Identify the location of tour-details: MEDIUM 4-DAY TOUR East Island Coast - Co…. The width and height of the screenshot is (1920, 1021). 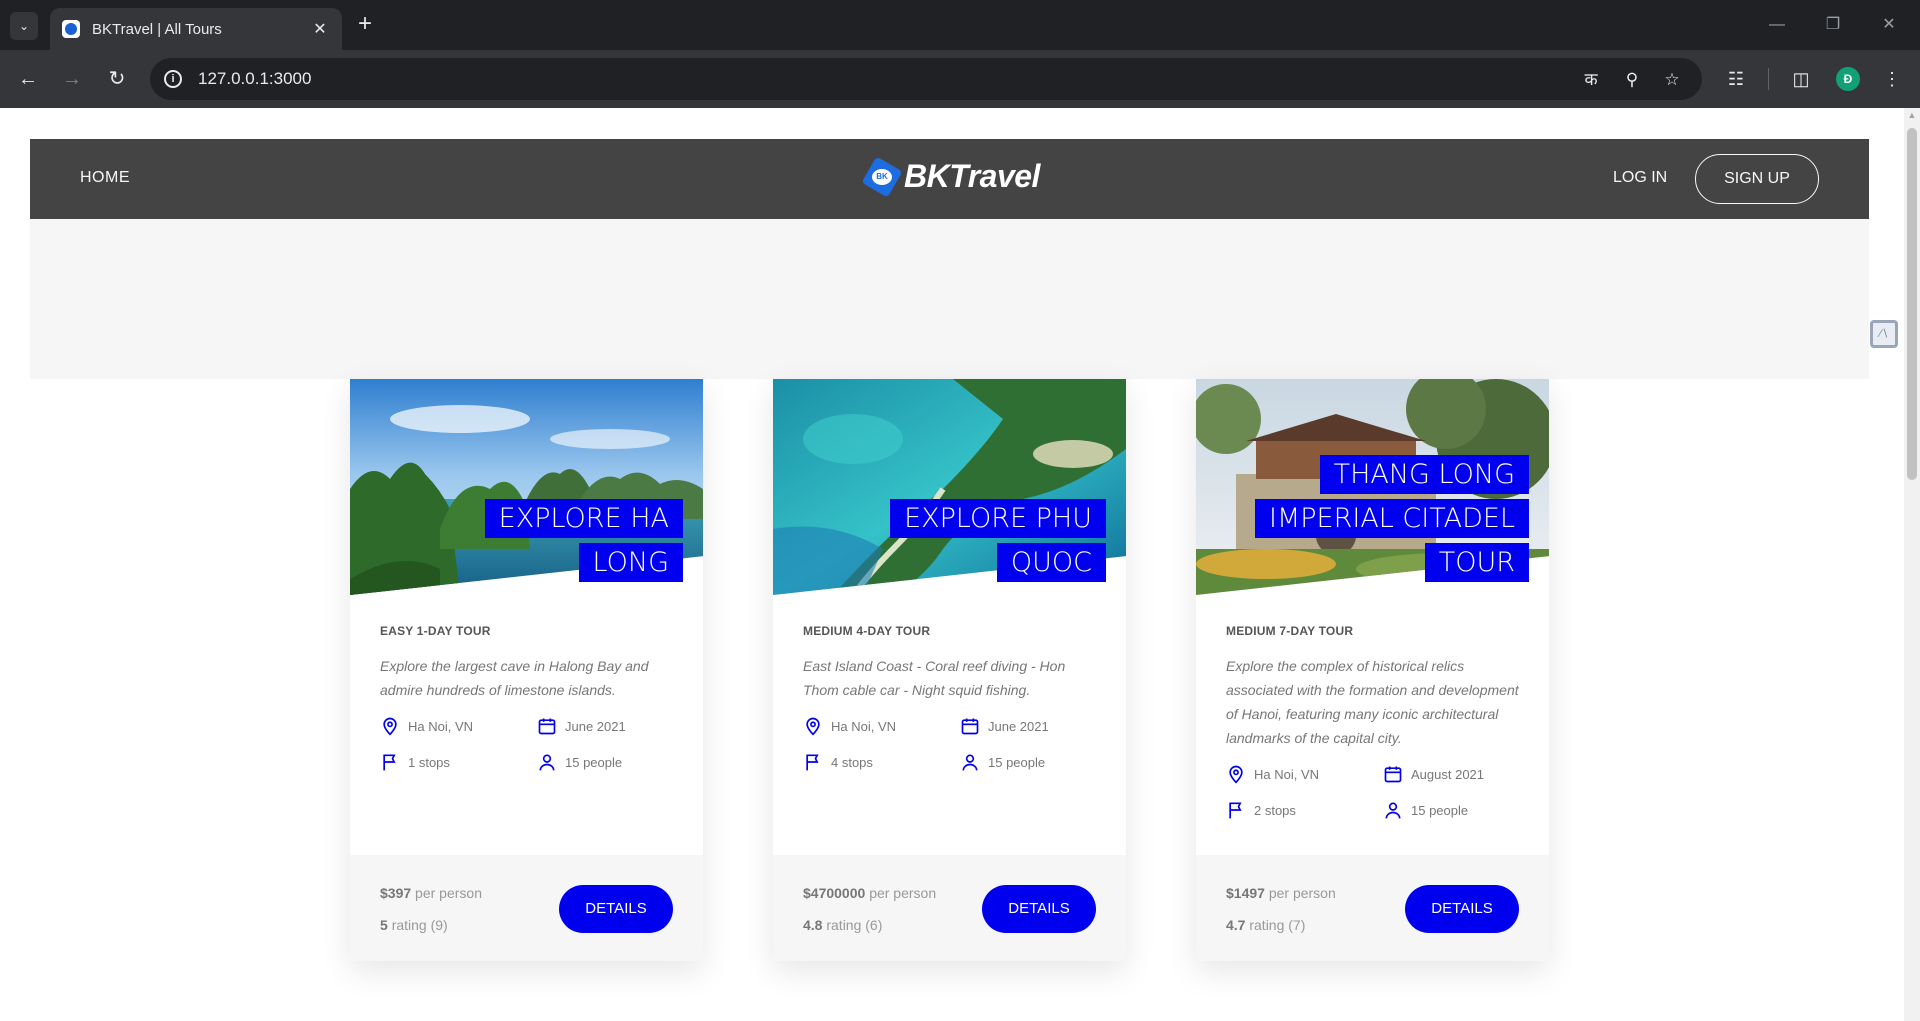
(953, 698).